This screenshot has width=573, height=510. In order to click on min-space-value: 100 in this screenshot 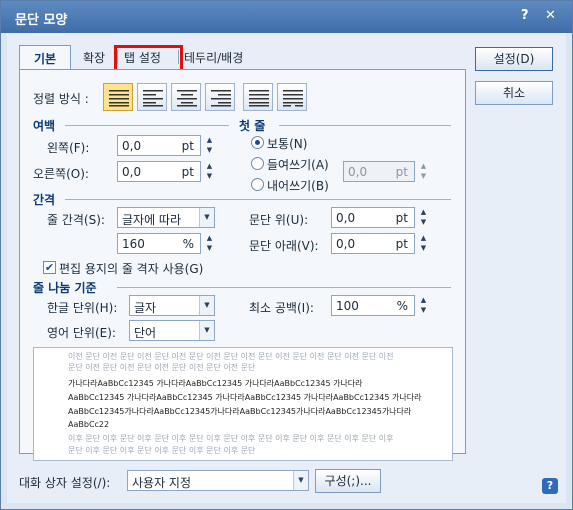, I will do `click(347, 306)`.